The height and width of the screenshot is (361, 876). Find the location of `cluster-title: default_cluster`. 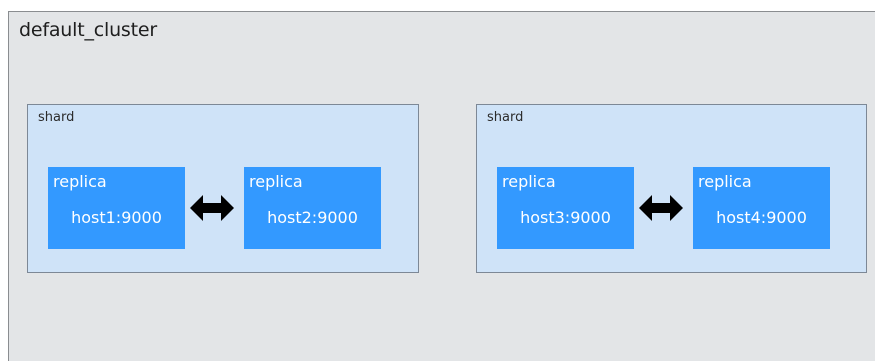

cluster-title: default_cluster is located at coordinates (88, 30).